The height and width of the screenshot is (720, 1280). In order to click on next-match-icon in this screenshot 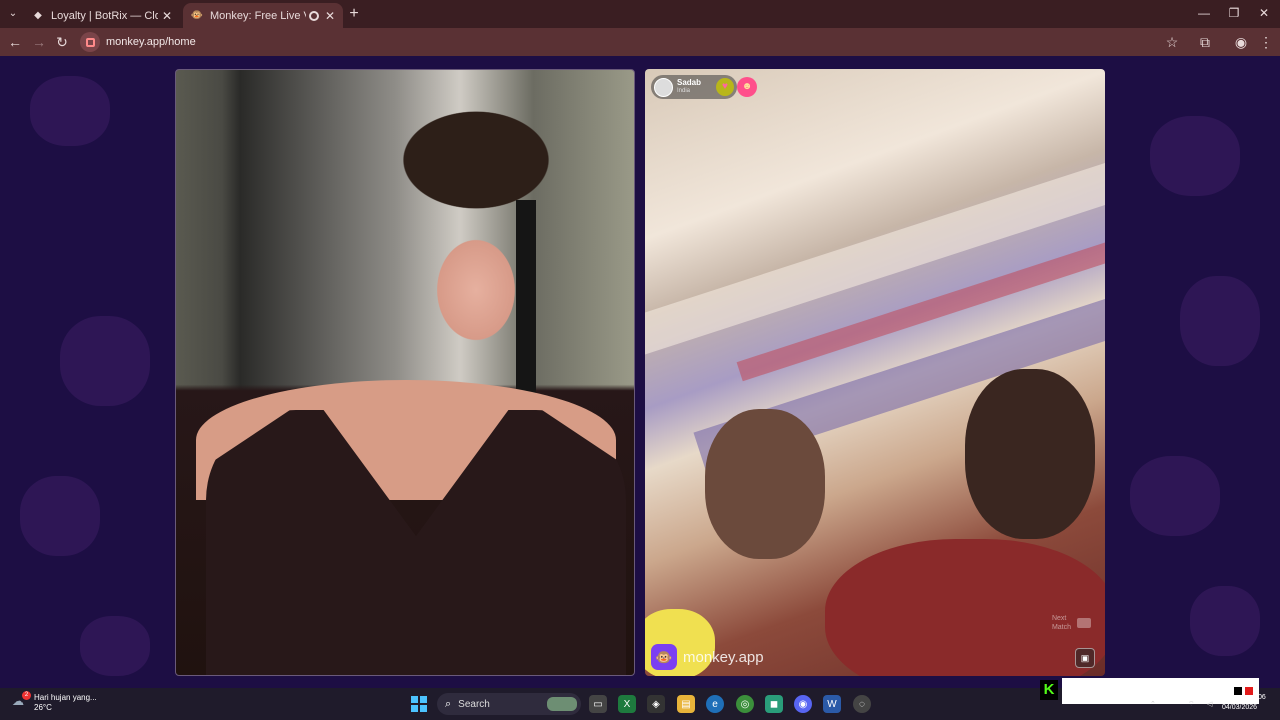, I will do `click(1084, 623)`.